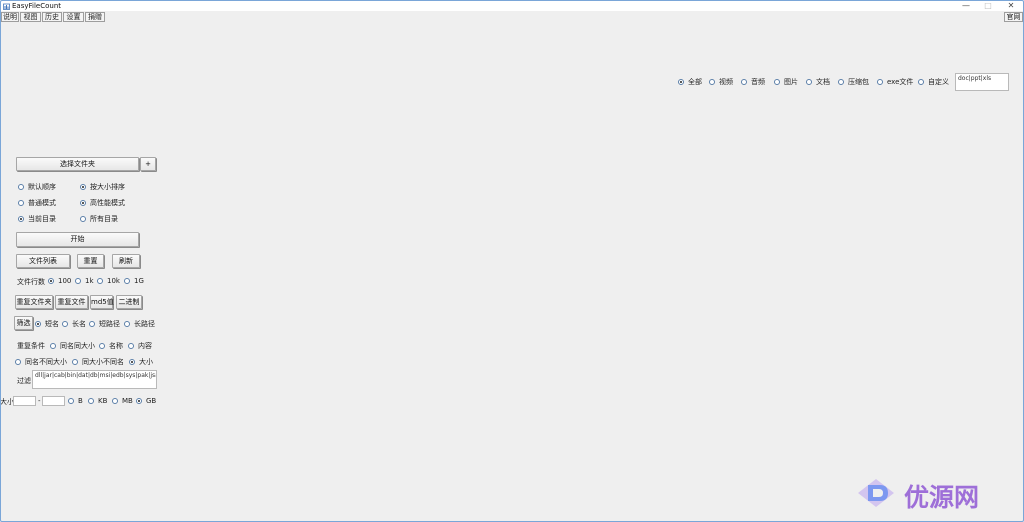 The image size is (1024, 522). Describe the element at coordinates (122, 401) in the screenshot. I see `unit-mb-radio: MB` at that location.